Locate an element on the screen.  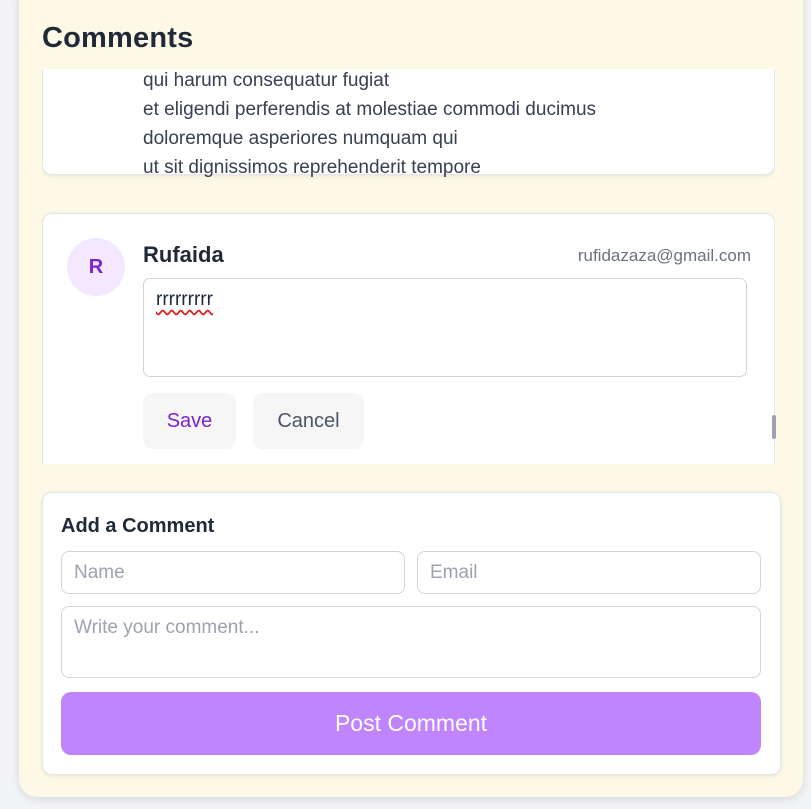
edit-comment-textarea: rrrrrrrrr is located at coordinates (445, 327).